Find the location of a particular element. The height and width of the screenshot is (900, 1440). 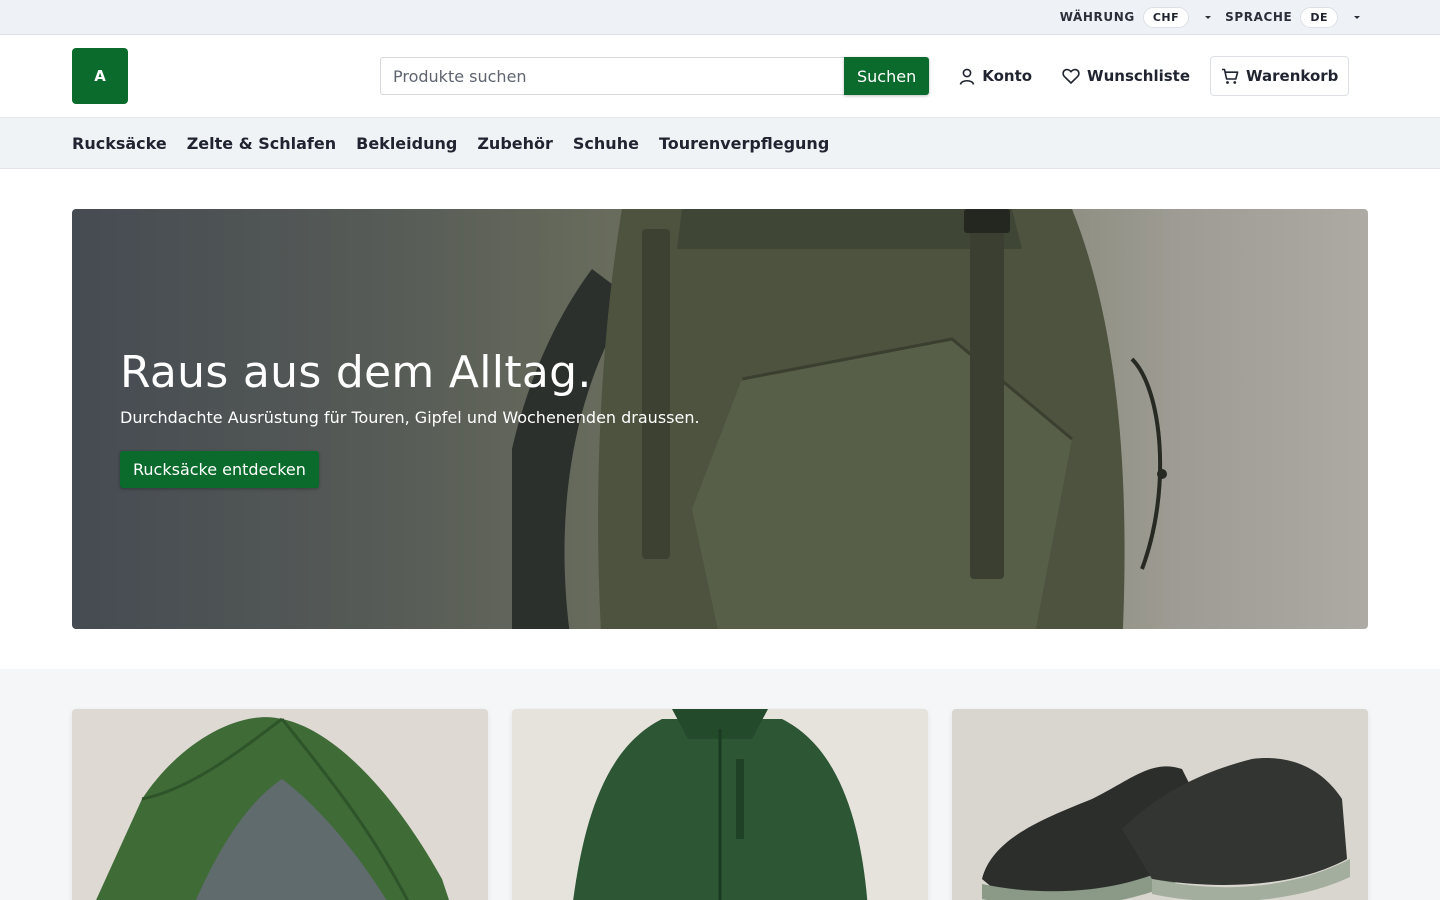

tile-jacket is located at coordinates (720, 804).